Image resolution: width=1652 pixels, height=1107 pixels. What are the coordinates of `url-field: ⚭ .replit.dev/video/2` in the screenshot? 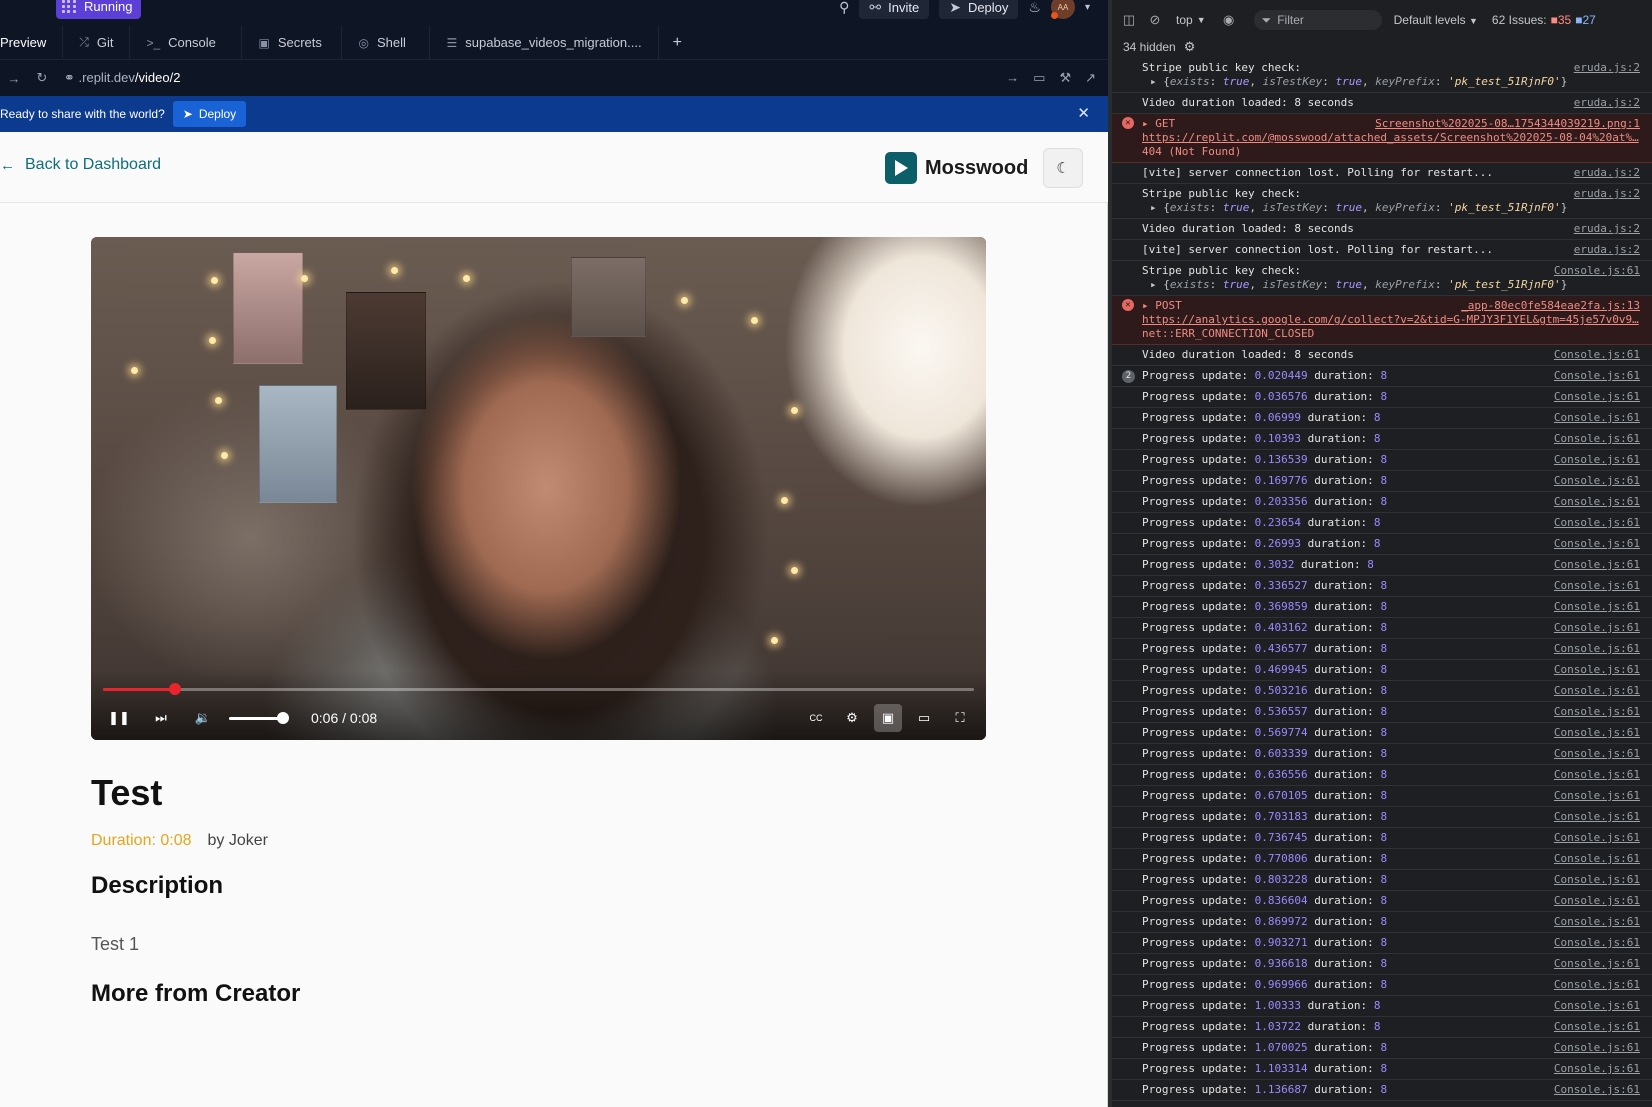 It's located at (535, 78).